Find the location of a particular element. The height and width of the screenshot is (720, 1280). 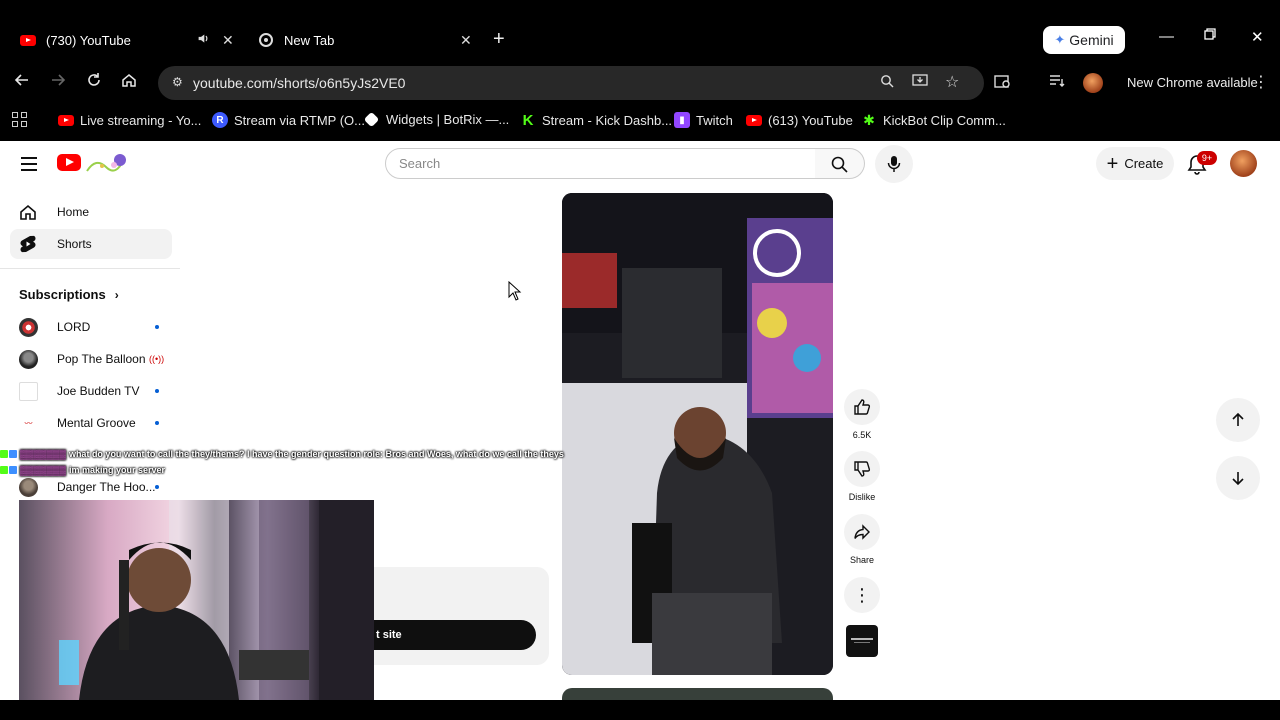

subscription-mental-groove: 〰 Mental Groove is located at coordinates (94, 423).